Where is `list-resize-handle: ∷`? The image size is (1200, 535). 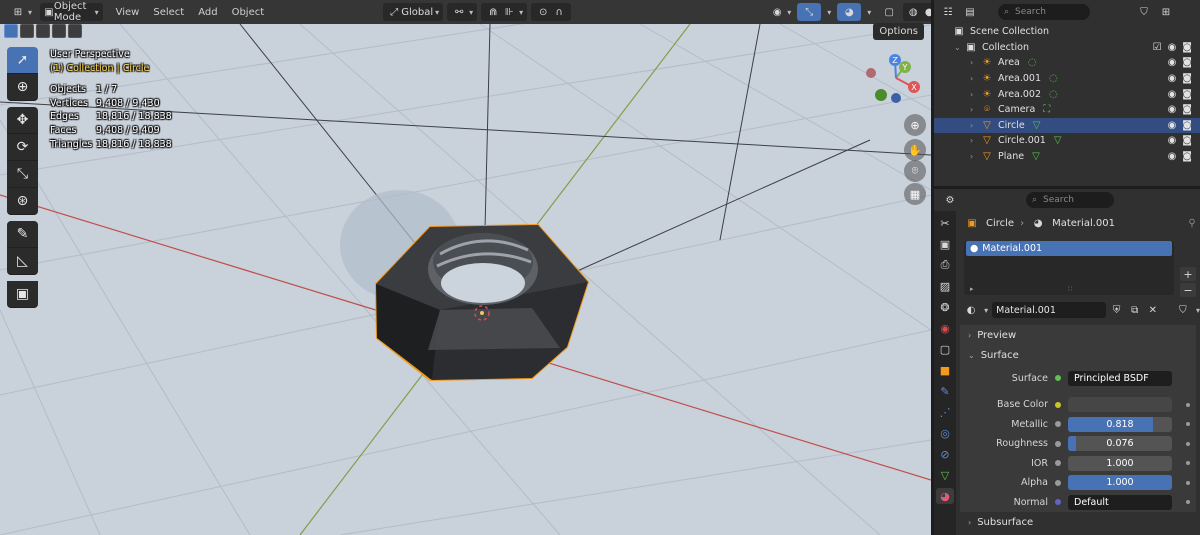
list-resize-handle: ∷ is located at coordinates (1070, 289).